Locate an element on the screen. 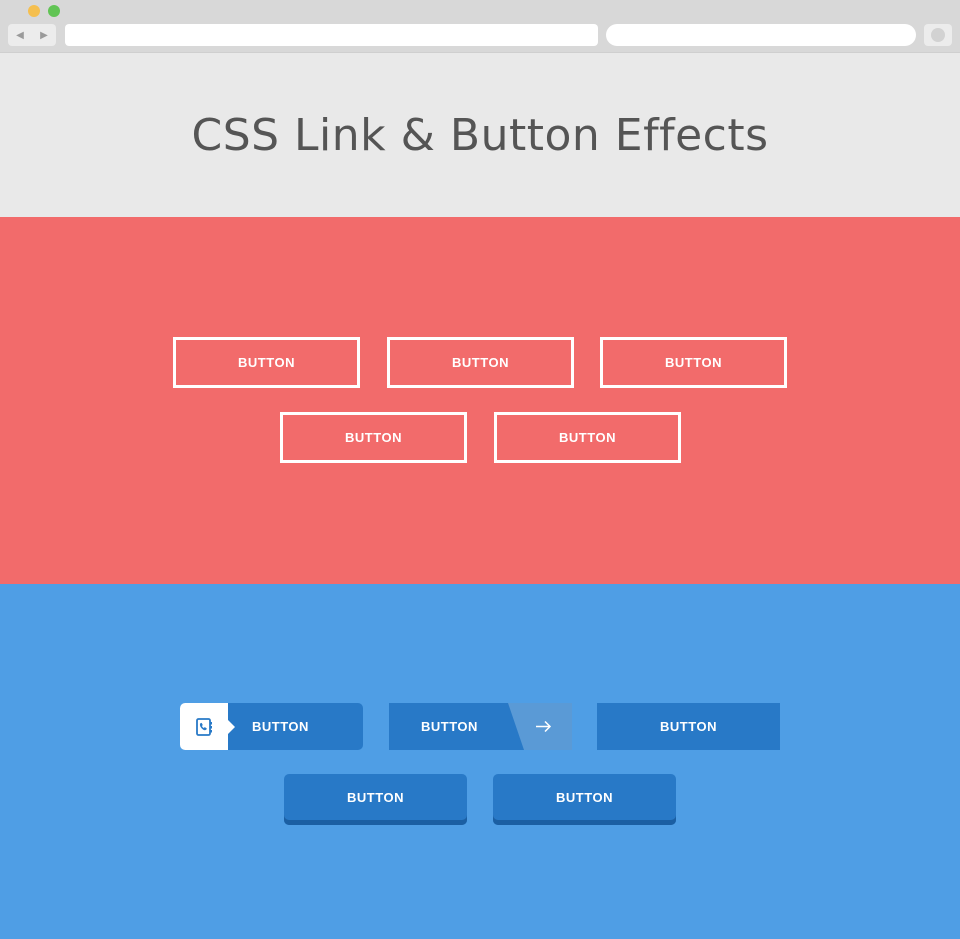  phone-book-icon is located at coordinates (204, 726).